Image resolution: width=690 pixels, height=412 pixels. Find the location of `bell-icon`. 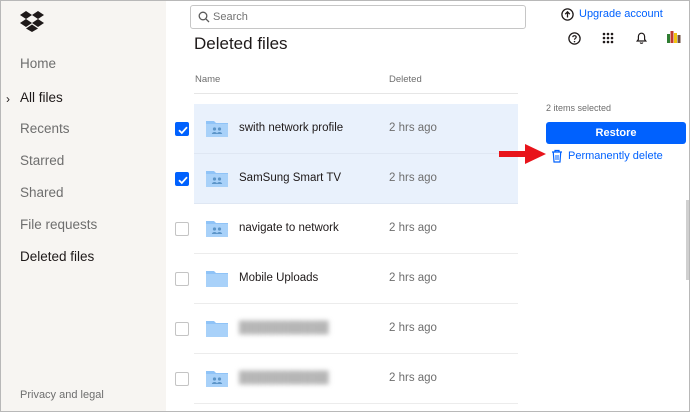

bell-icon is located at coordinates (641, 38).